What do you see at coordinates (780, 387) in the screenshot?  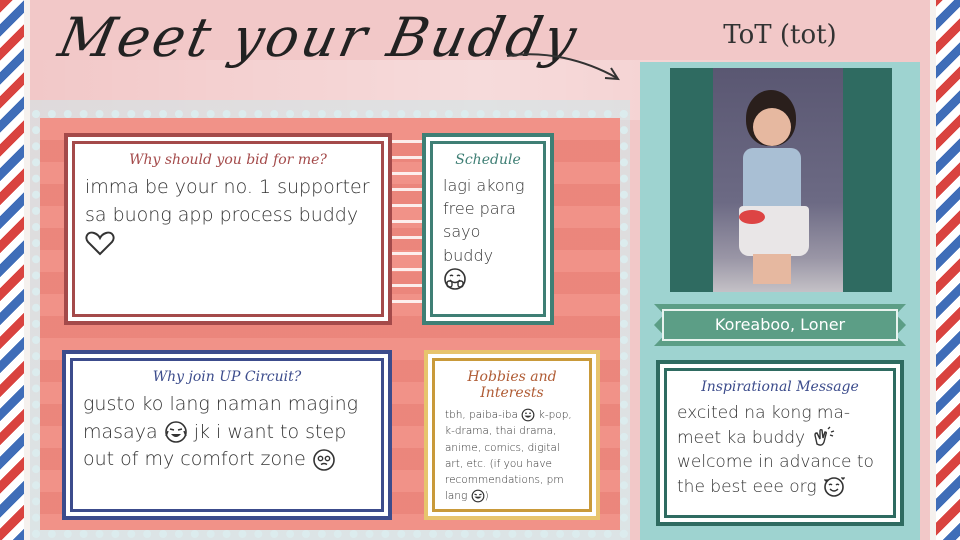 I see `card-inspirational-title: Inspirational Message` at bounding box center [780, 387].